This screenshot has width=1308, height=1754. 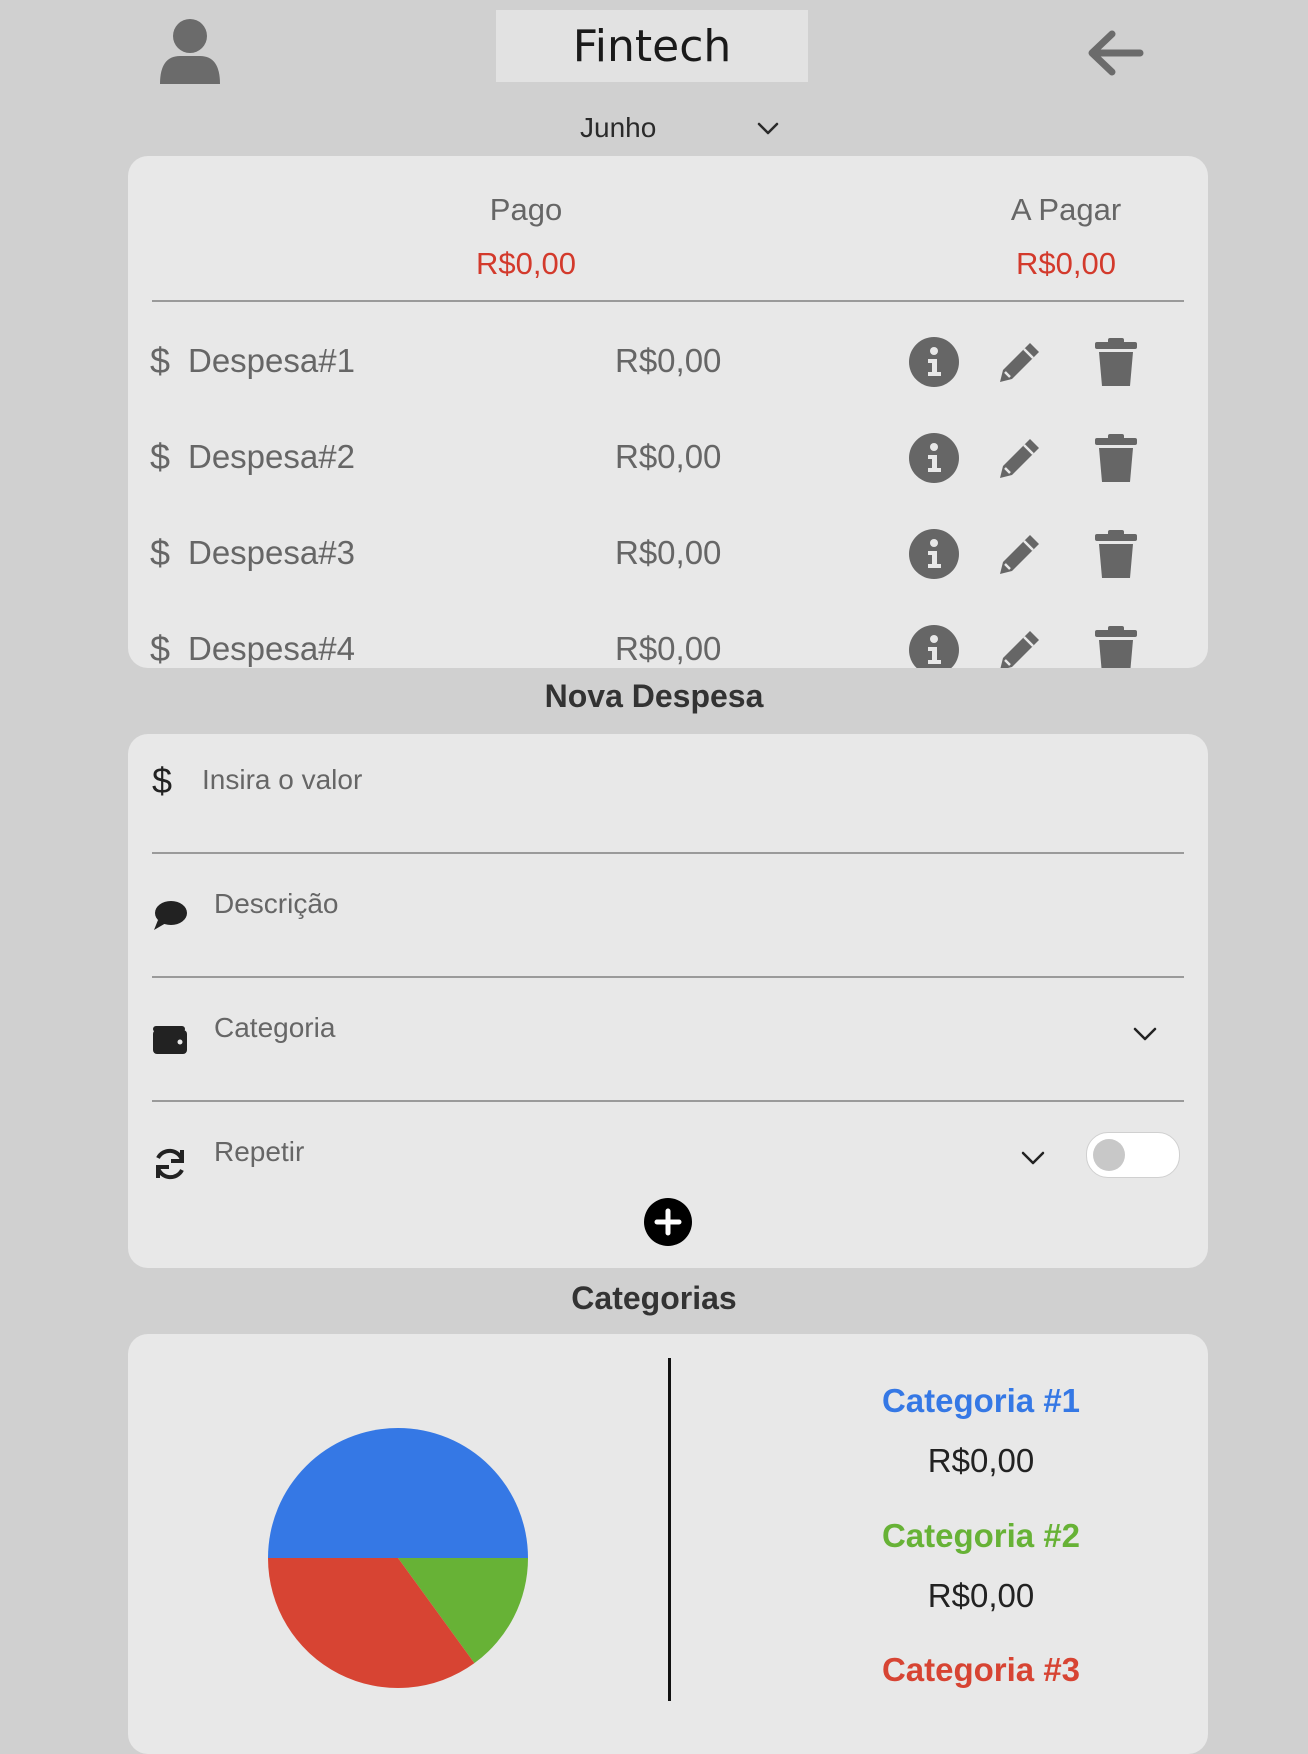 What do you see at coordinates (652, 46) in the screenshot?
I see `app-title: Fintech` at bounding box center [652, 46].